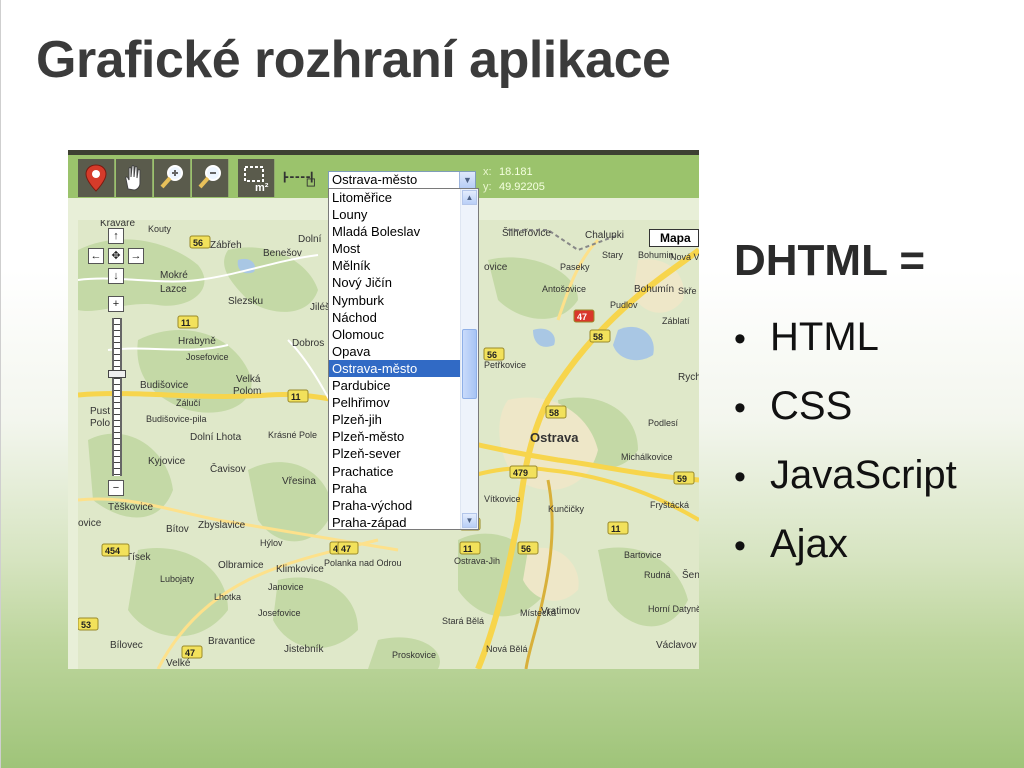 This screenshot has width=1024, height=768. What do you see at coordinates (117, 374) in the screenshot?
I see `zoom-slider-thumb` at bounding box center [117, 374].